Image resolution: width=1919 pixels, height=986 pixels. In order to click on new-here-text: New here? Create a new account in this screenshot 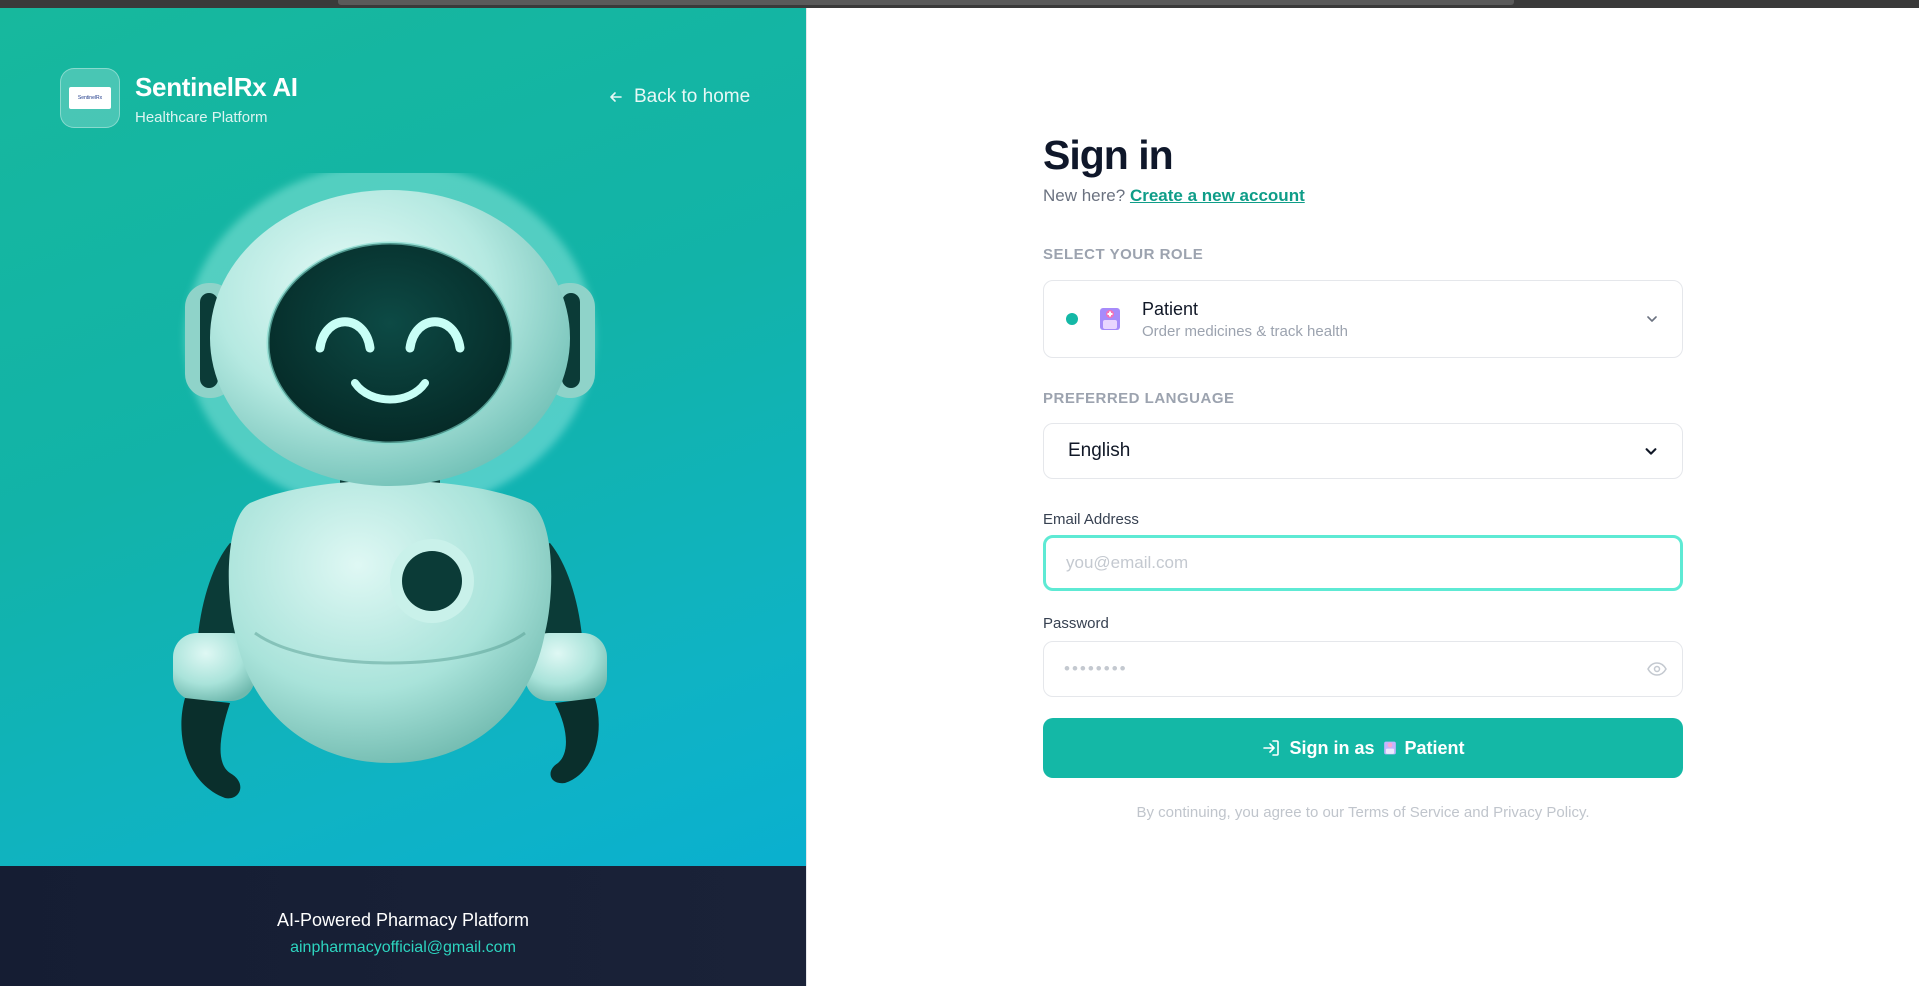, I will do `click(1174, 196)`.